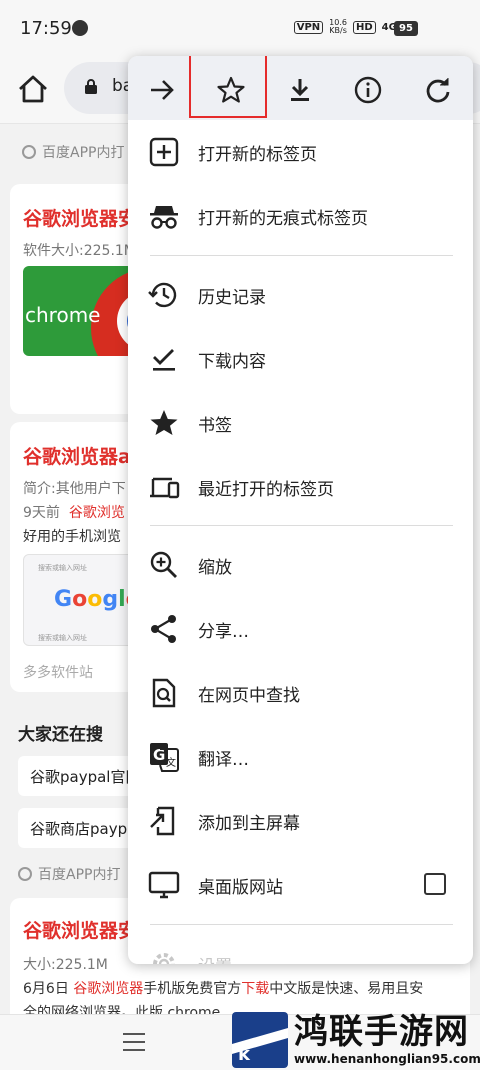 Image resolution: width=480 pixels, height=1070 pixels. I want to click on menu-action-row, so click(300, 88).